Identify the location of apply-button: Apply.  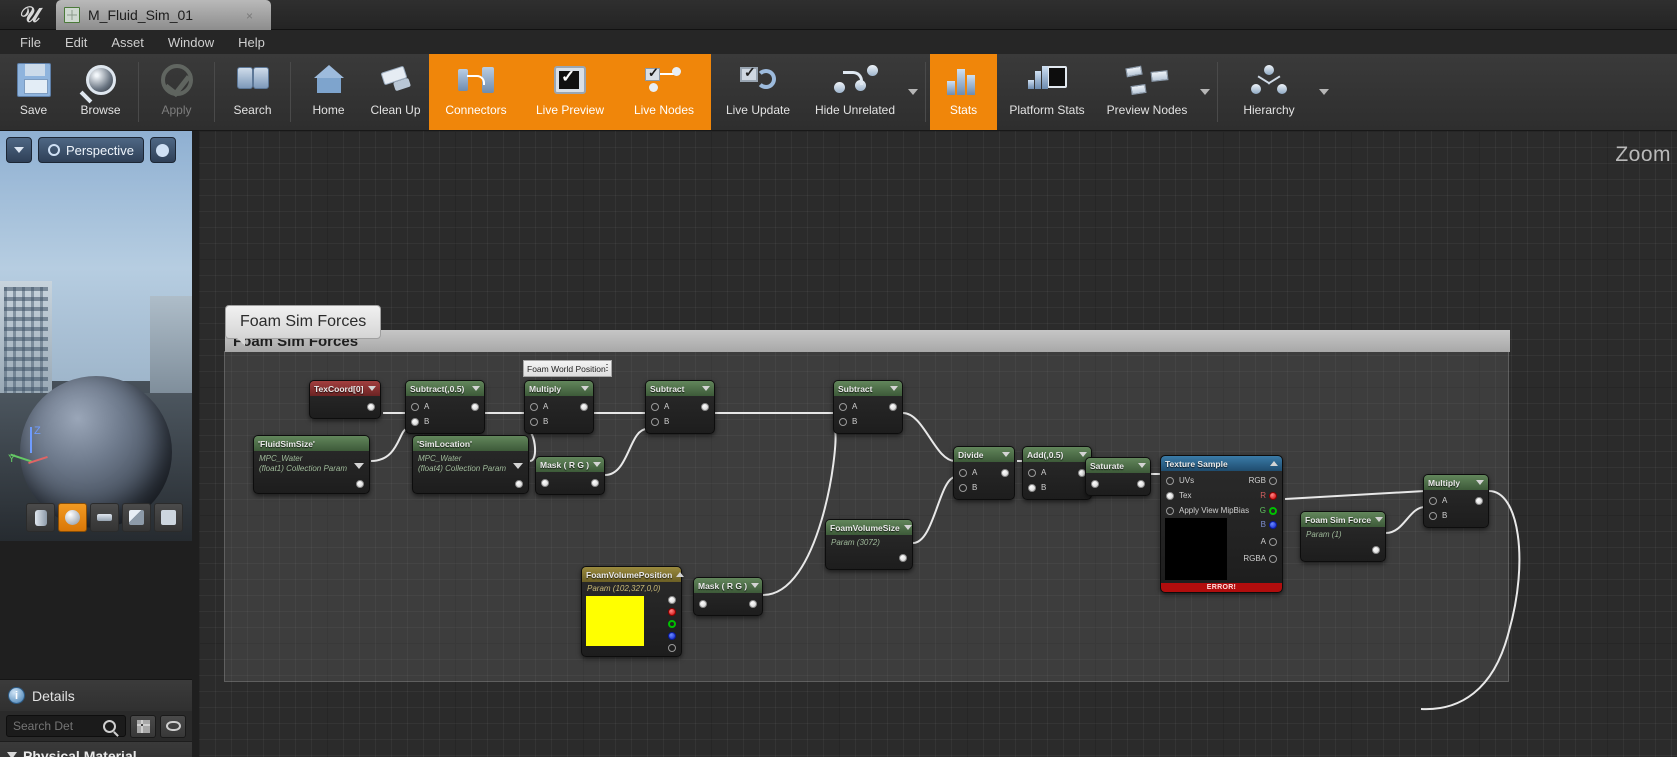
(176, 92).